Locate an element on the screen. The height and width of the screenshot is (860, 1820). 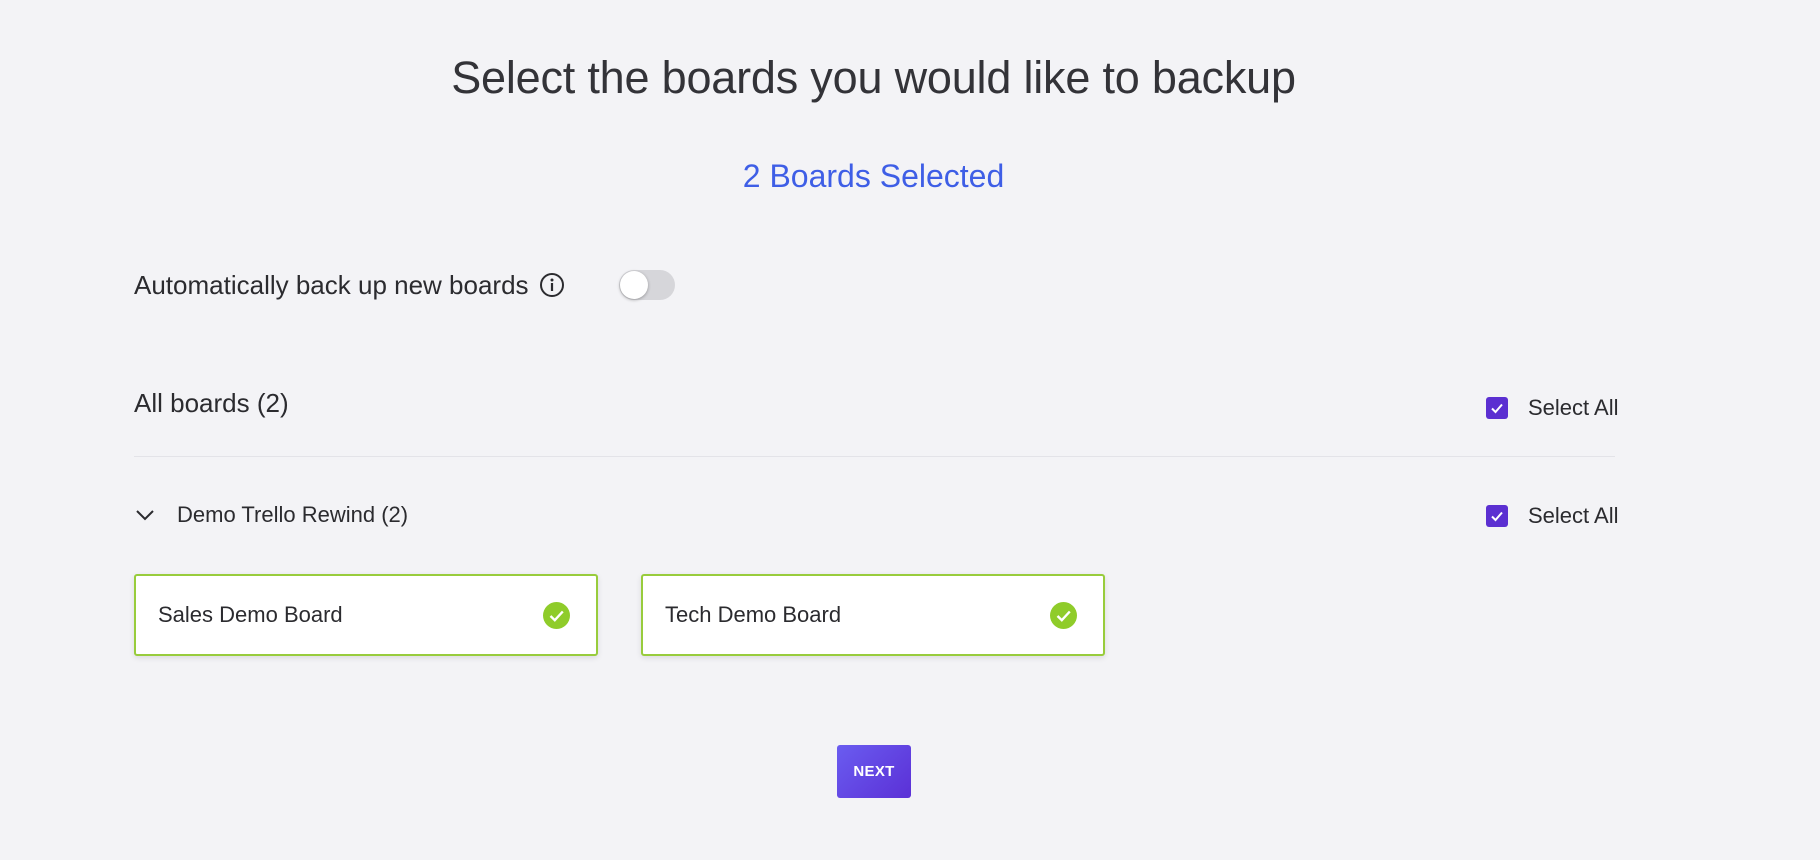
all-boards-heading: All boards (2) is located at coordinates (211, 403).